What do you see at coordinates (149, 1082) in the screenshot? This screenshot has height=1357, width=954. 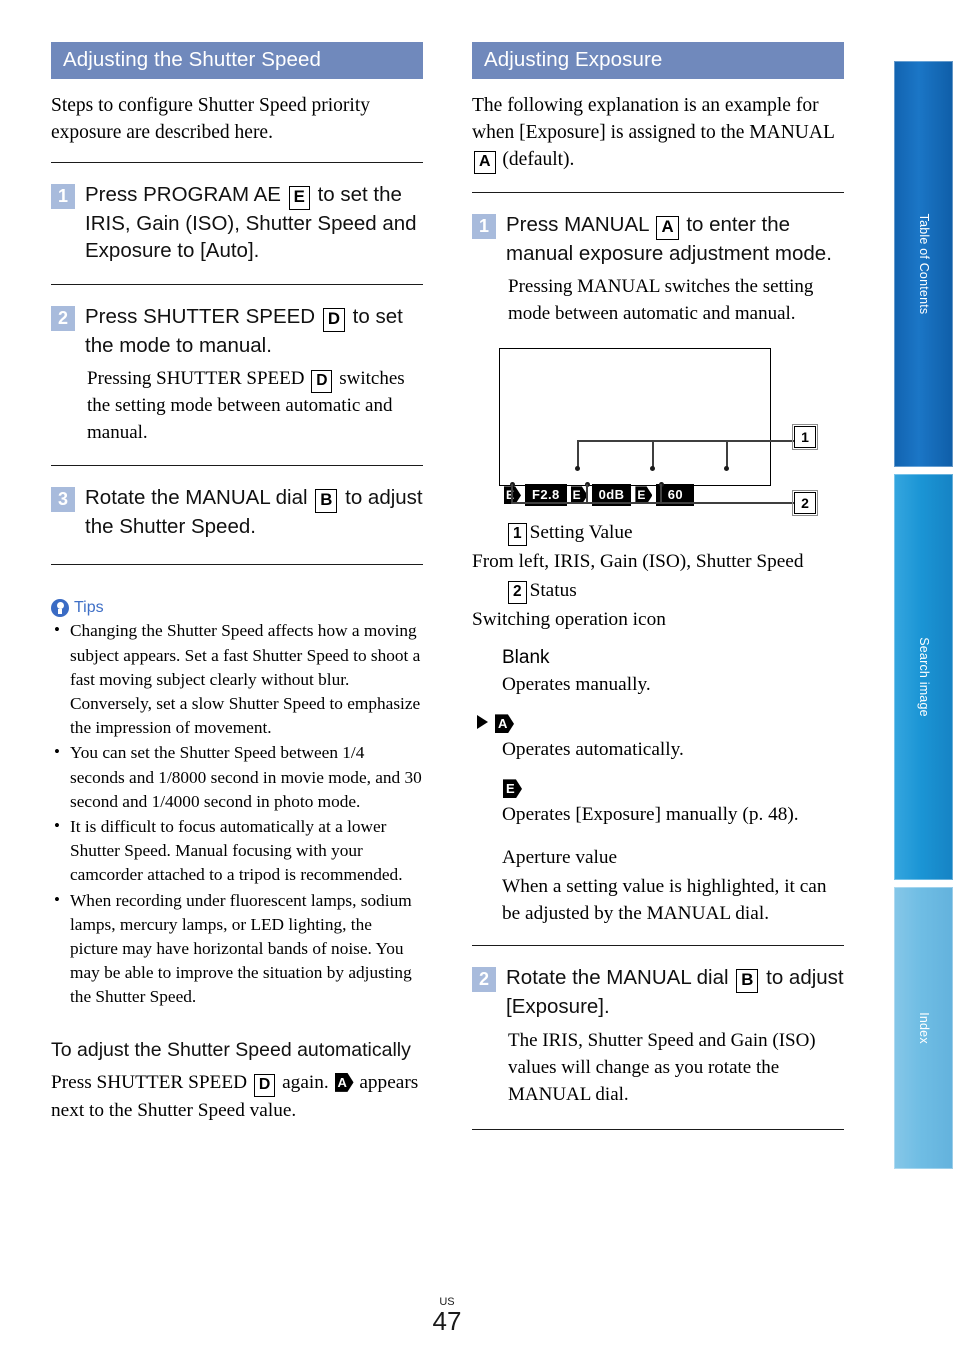 I see `sub-text-a: Press SHUTTER SPEED` at bounding box center [149, 1082].